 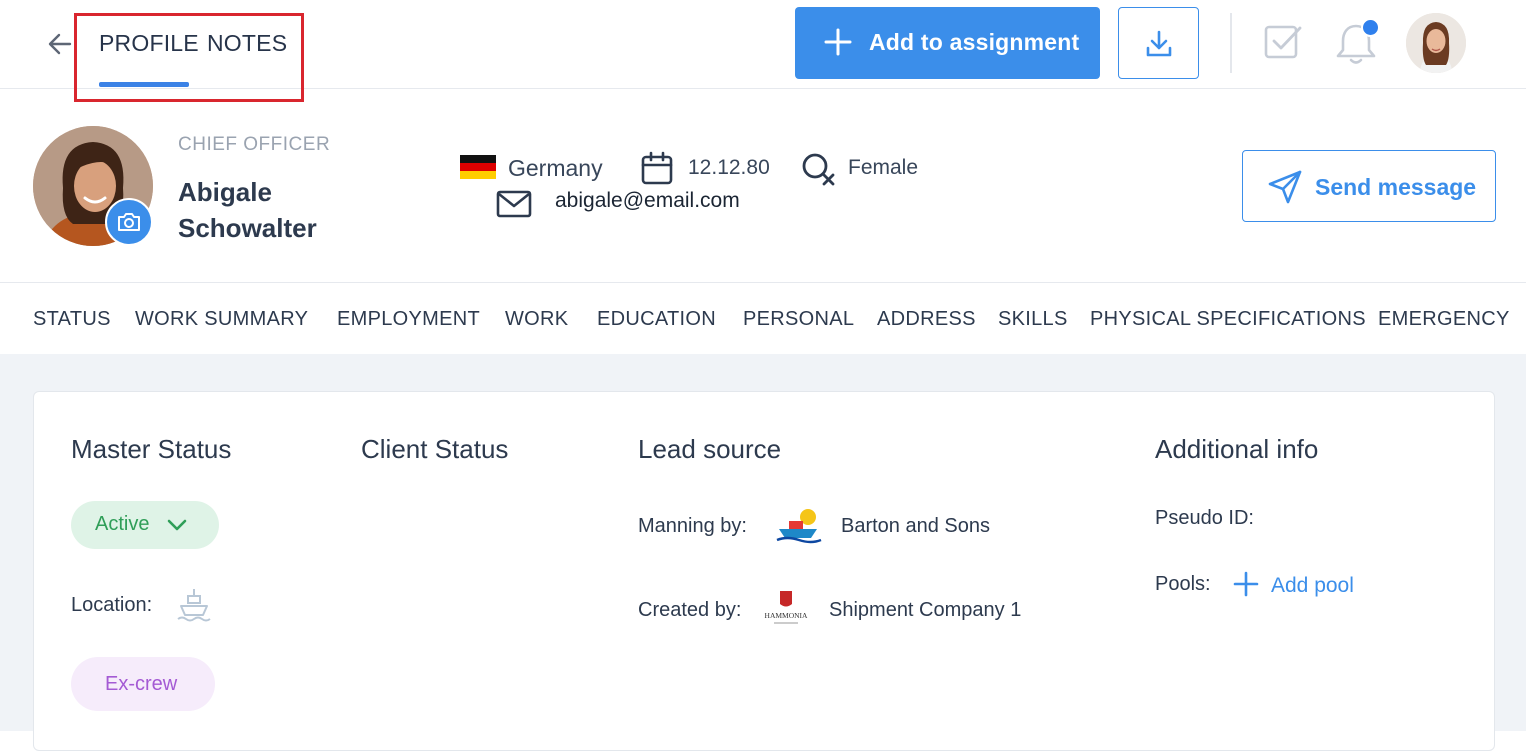 I want to click on send-icon, so click(x=1285, y=187).